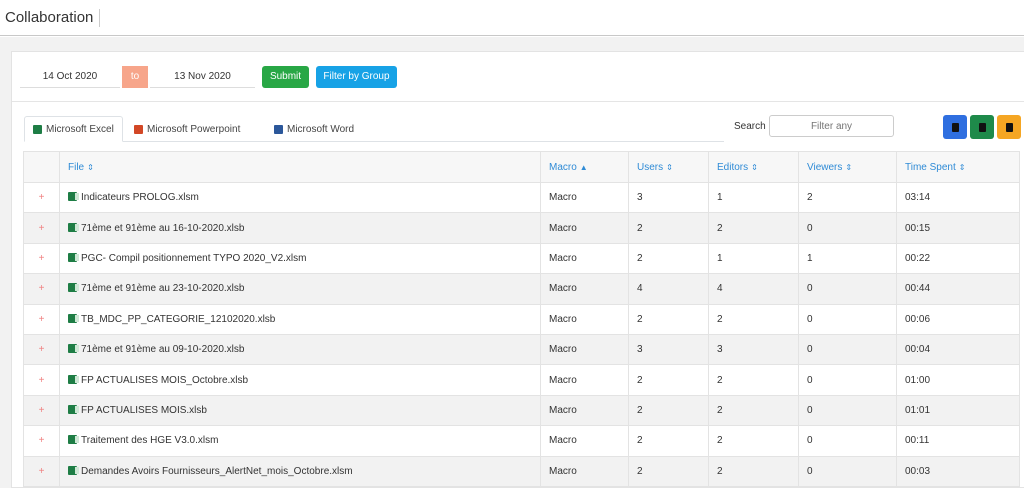 This screenshot has width=1024, height=488. Describe the element at coordinates (668, 289) in the screenshot. I see `users-cell: 4` at that location.